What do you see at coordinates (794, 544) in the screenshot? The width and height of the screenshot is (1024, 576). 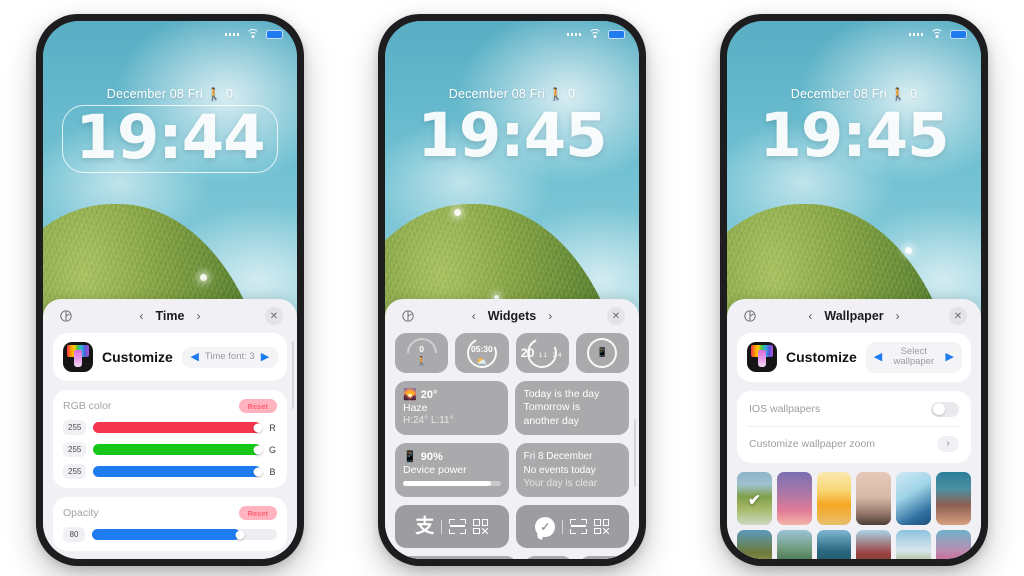 I see `wallpaper-valley` at bounding box center [794, 544].